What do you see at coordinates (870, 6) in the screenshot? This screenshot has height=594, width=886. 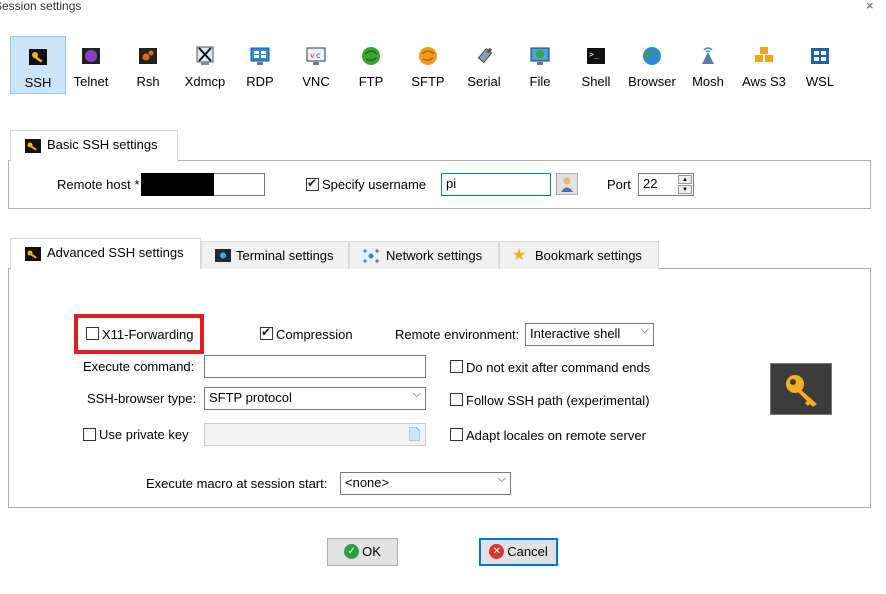 I see `close-button: ×` at bounding box center [870, 6].